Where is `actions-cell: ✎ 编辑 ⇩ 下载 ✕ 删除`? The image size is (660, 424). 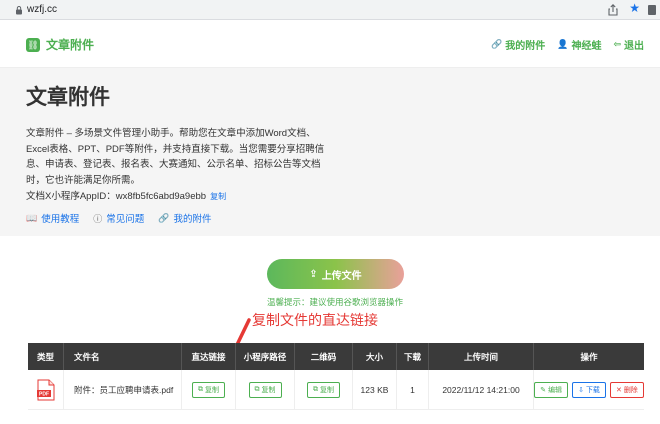 actions-cell: ✎ 编辑 ⇩ 下载 ✕ 删除 is located at coordinates (589, 389).